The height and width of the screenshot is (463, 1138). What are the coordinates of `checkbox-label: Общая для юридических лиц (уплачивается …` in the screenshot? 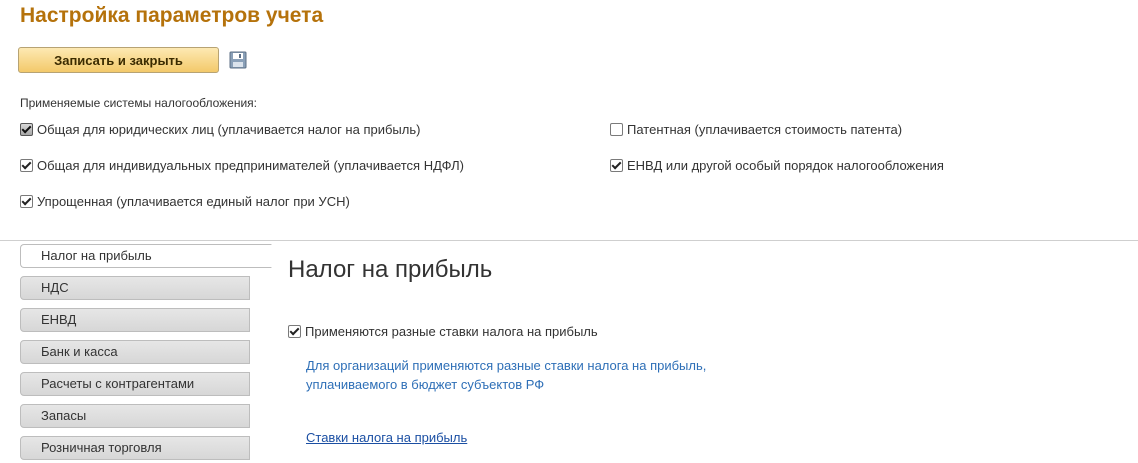 It's located at (229, 129).